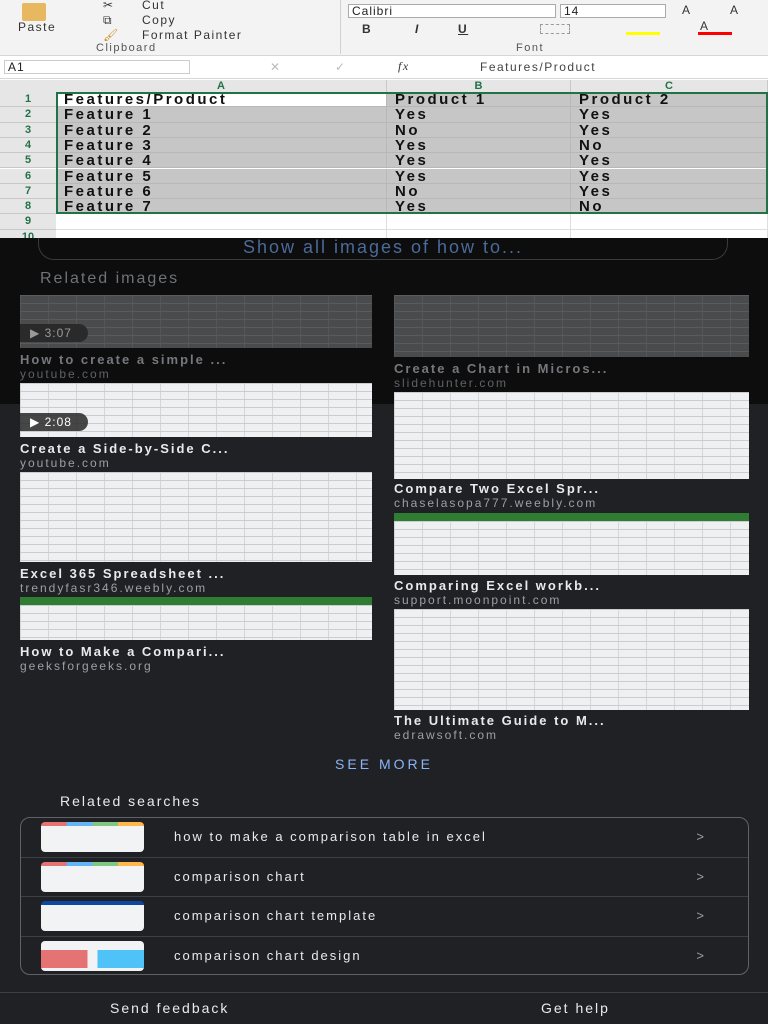 The height and width of the screenshot is (1024, 768). Describe the element at coordinates (86, 666) in the screenshot. I see `image-source: geeksforgeeks.org` at that location.